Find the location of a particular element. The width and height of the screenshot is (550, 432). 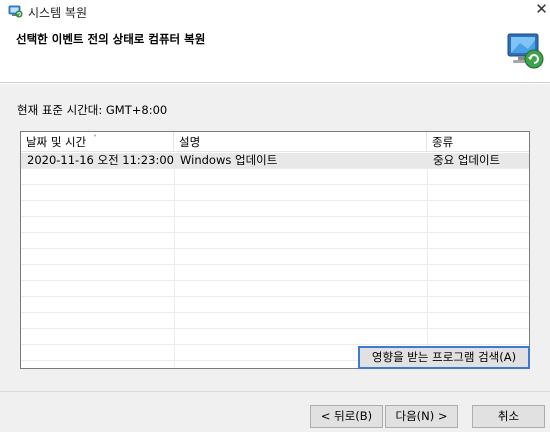

list-header: 날짜 및 시간 ˅ 설명 종류 is located at coordinates (275, 142).